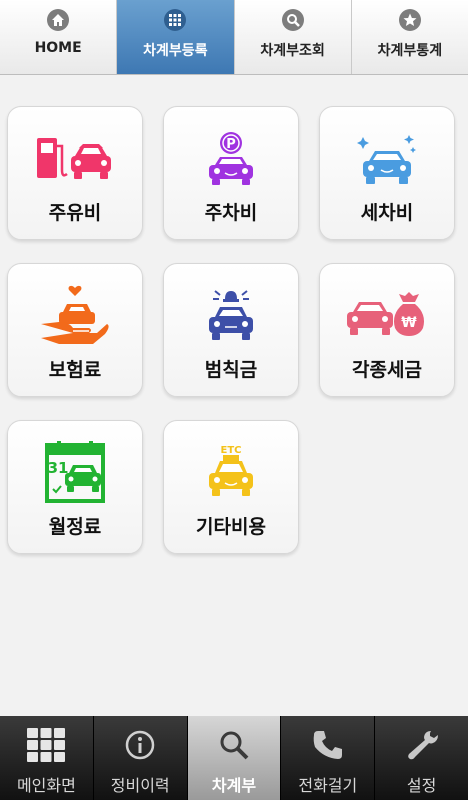  What do you see at coordinates (231, 450) in the screenshot?
I see `svg-text: ETC` at bounding box center [231, 450].